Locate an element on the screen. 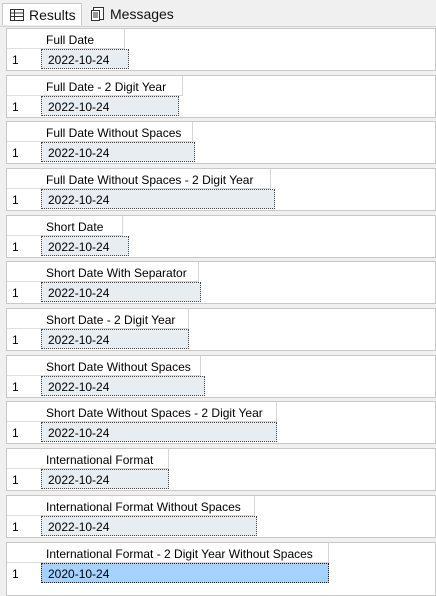 Image resolution: width=436 pixels, height=596 pixels. column-header: Full Date - 2 Digit Year is located at coordinates (112, 86).